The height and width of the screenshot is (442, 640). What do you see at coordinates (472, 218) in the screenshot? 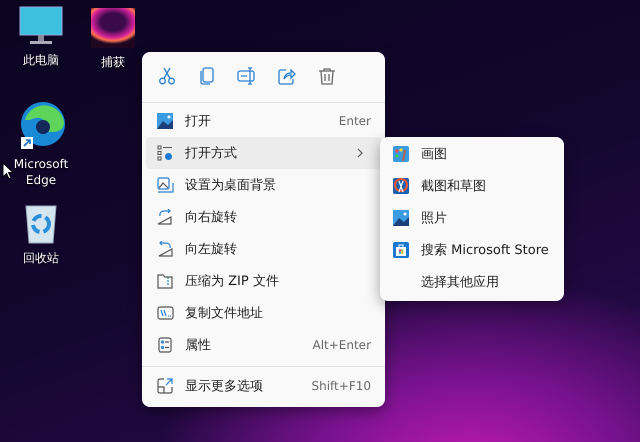
I see `menu-item: 照片` at bounding box center [472, 218].